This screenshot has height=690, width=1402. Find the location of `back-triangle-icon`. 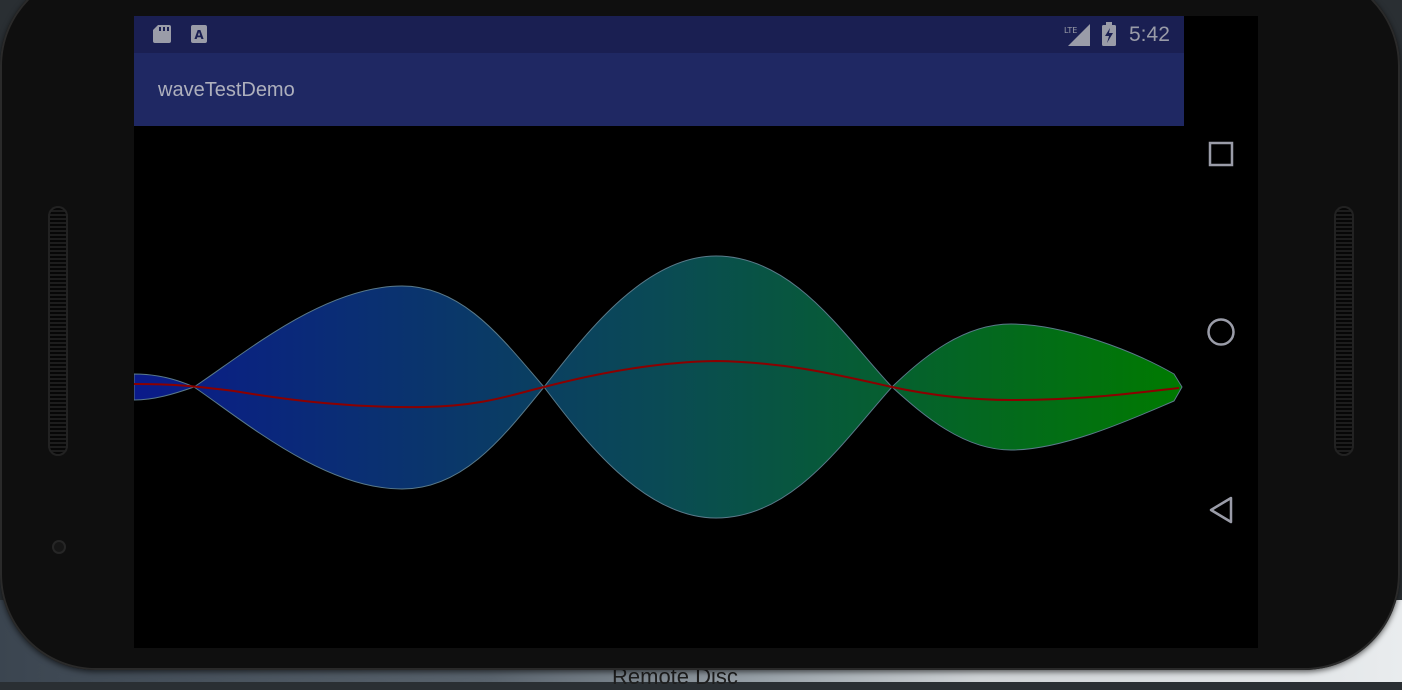

back-triangle-icon is located at coordinates (1221, 510).